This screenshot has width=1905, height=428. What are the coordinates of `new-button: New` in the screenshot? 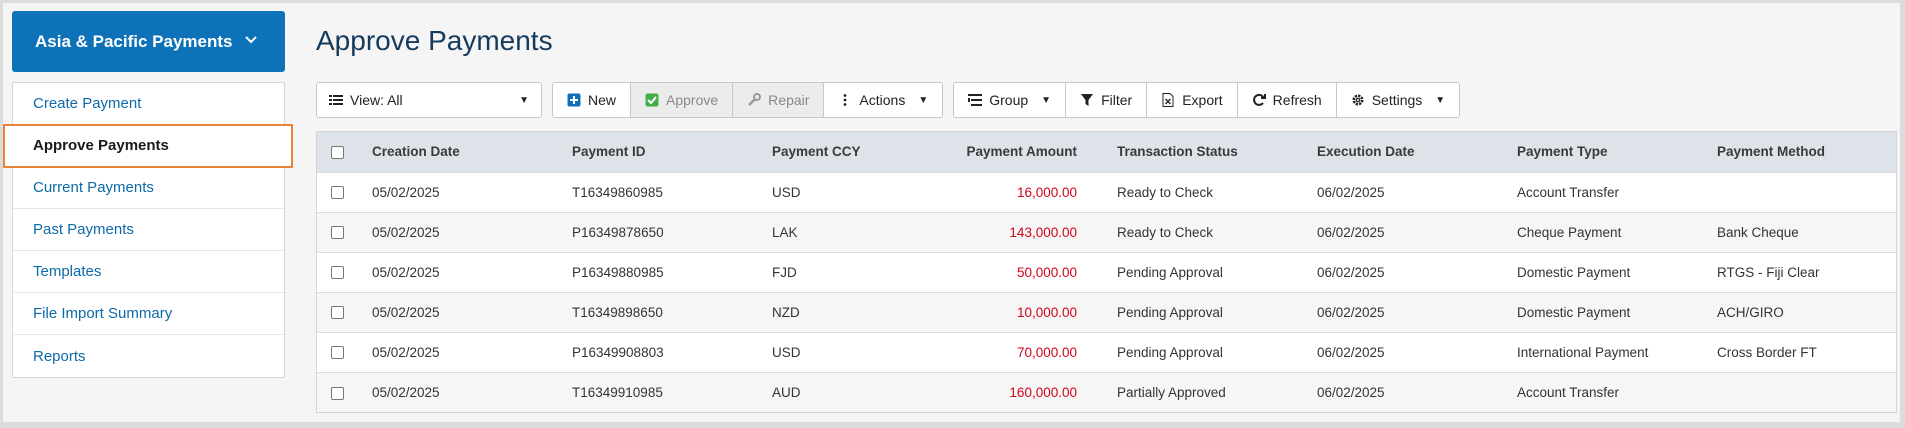 It's located at (592, 100).